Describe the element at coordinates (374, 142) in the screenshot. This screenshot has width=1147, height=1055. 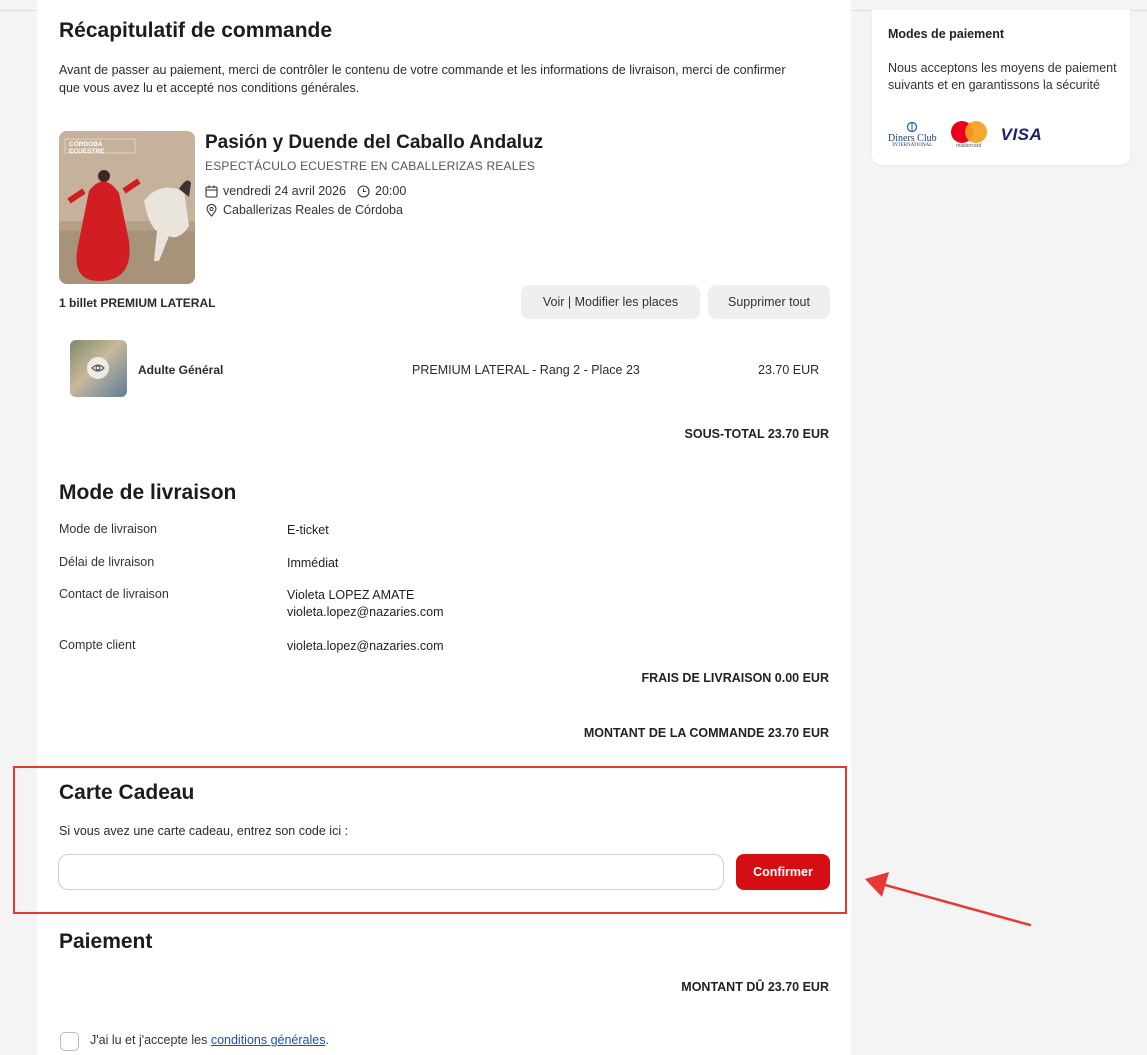
I see `event-title: Pasión y Duende del Caballo Andaluz` at that location.